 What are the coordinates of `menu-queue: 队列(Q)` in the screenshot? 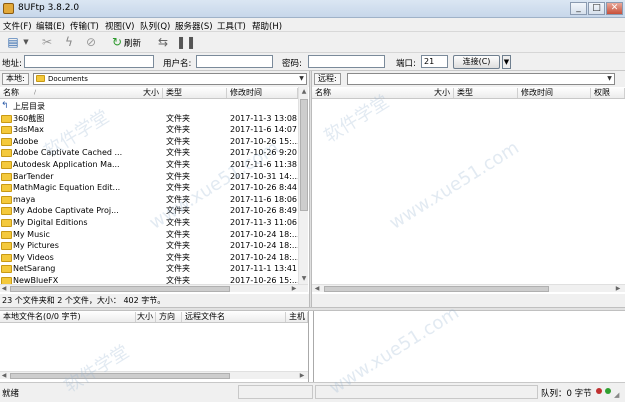 It's located at (155, 26).